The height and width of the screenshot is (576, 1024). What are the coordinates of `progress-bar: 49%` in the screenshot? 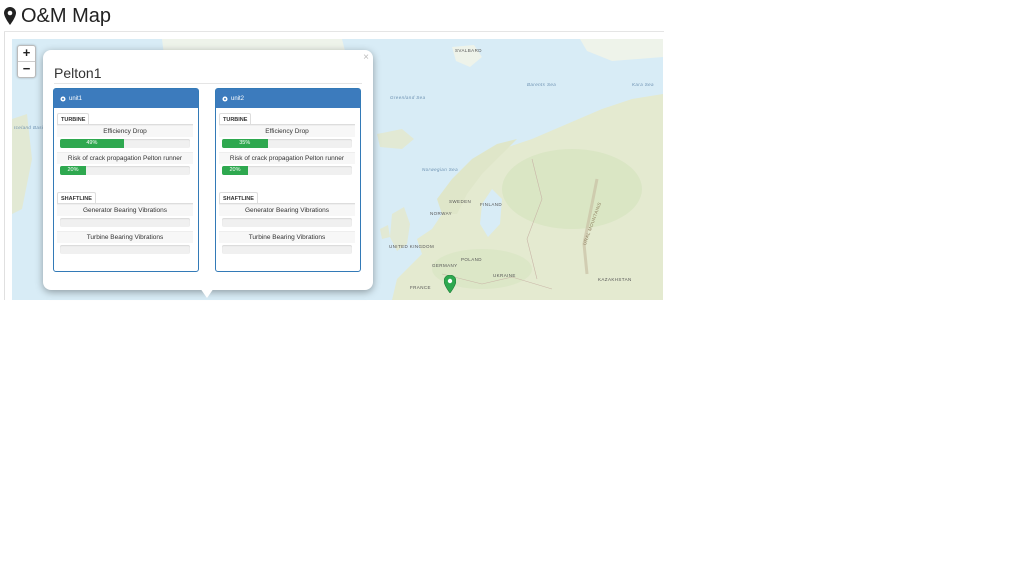 It's located at (125, 143).